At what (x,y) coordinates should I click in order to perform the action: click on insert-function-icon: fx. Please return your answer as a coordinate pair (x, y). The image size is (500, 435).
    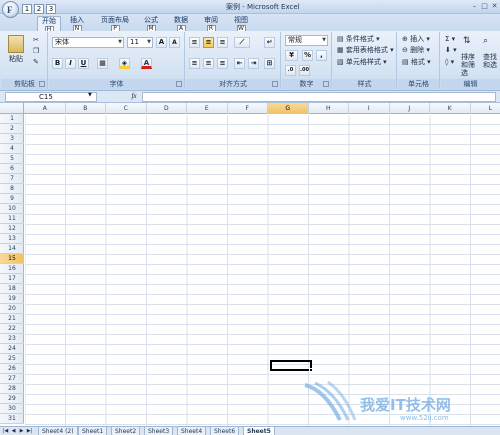
    Looking at the image, I should click on (134, 97).